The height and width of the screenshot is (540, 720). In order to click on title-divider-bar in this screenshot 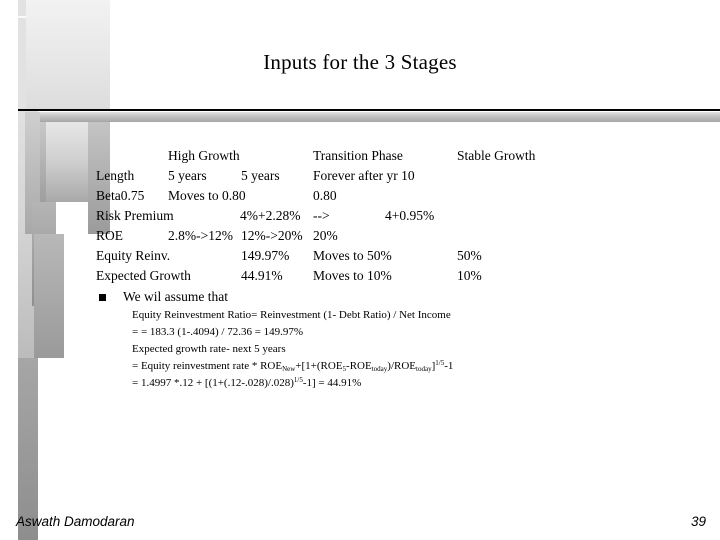, I will do `click(380, 117)`.